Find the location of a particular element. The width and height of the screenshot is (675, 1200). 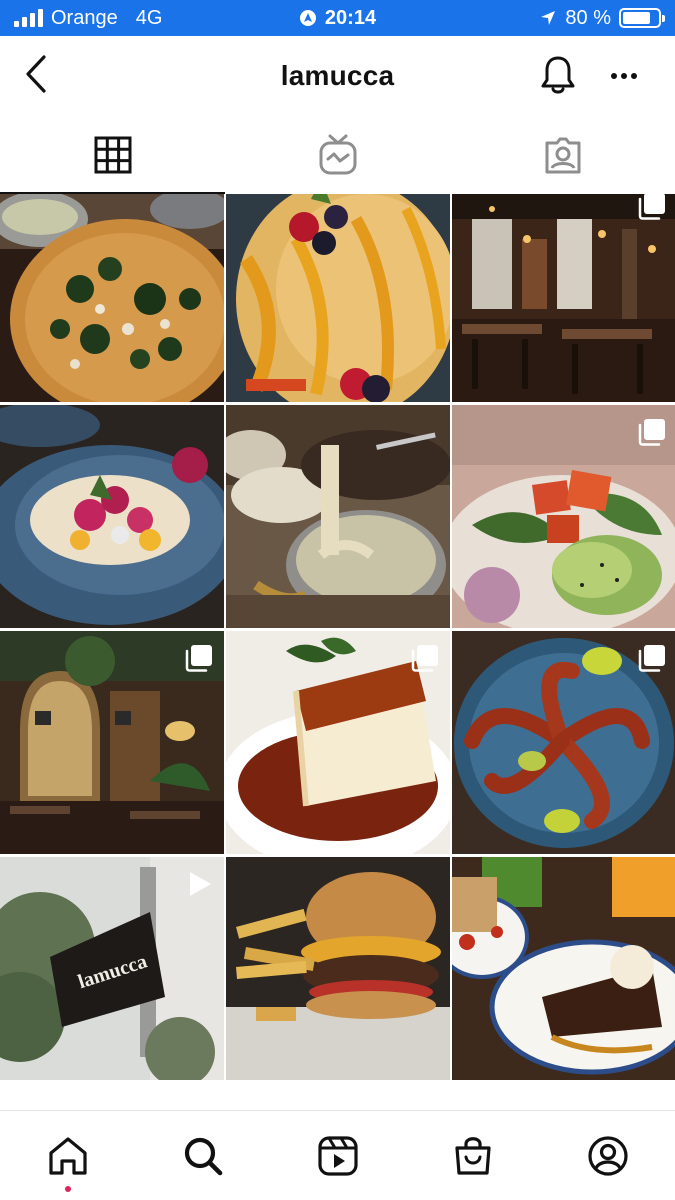

post-tile-fondue is located at coordinates (338, 516).